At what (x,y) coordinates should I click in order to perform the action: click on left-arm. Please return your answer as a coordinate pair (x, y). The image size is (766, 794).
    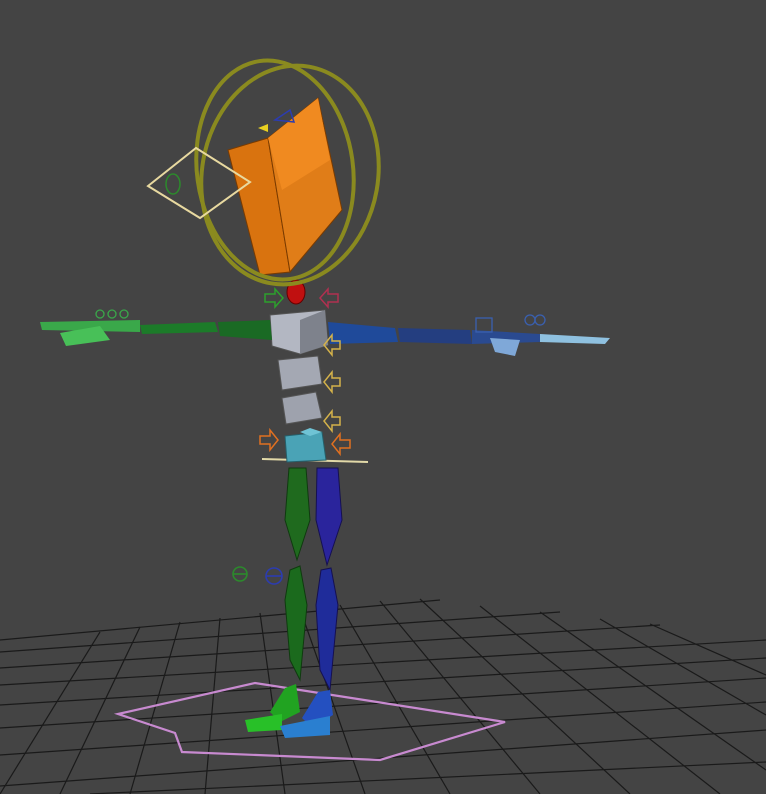
    Looking at the image, I should click on (156, 333).